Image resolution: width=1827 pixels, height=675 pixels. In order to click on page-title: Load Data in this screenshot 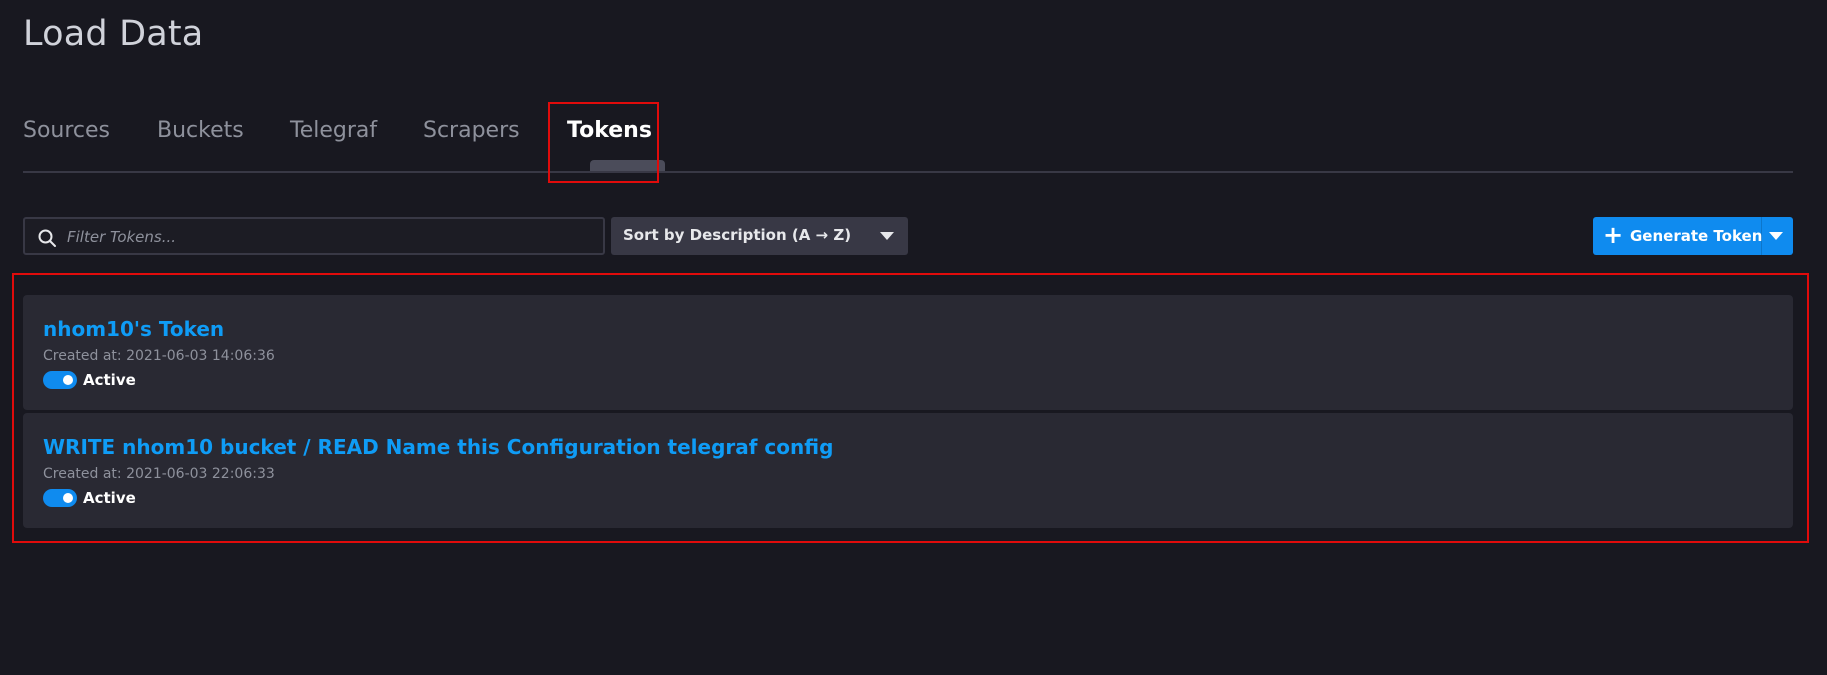, I will do `click(113, 34)`.